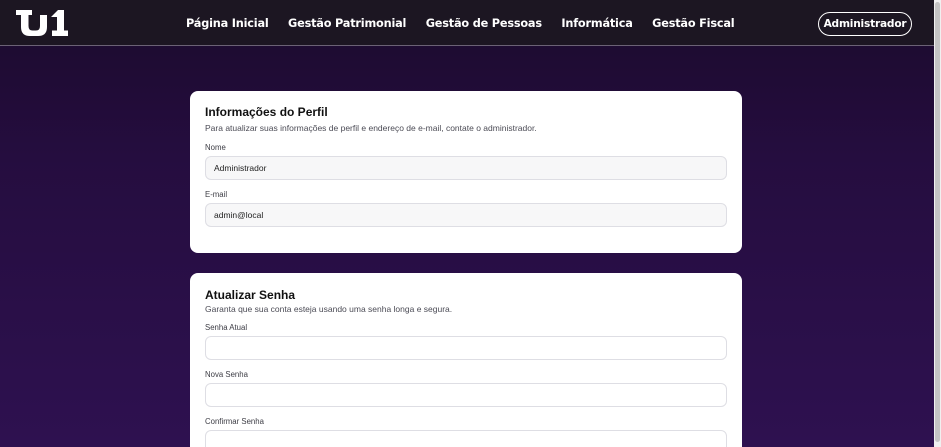  I want to click on nav-gestao-fiscal: Gestão Fiscal, so click(693, 23).